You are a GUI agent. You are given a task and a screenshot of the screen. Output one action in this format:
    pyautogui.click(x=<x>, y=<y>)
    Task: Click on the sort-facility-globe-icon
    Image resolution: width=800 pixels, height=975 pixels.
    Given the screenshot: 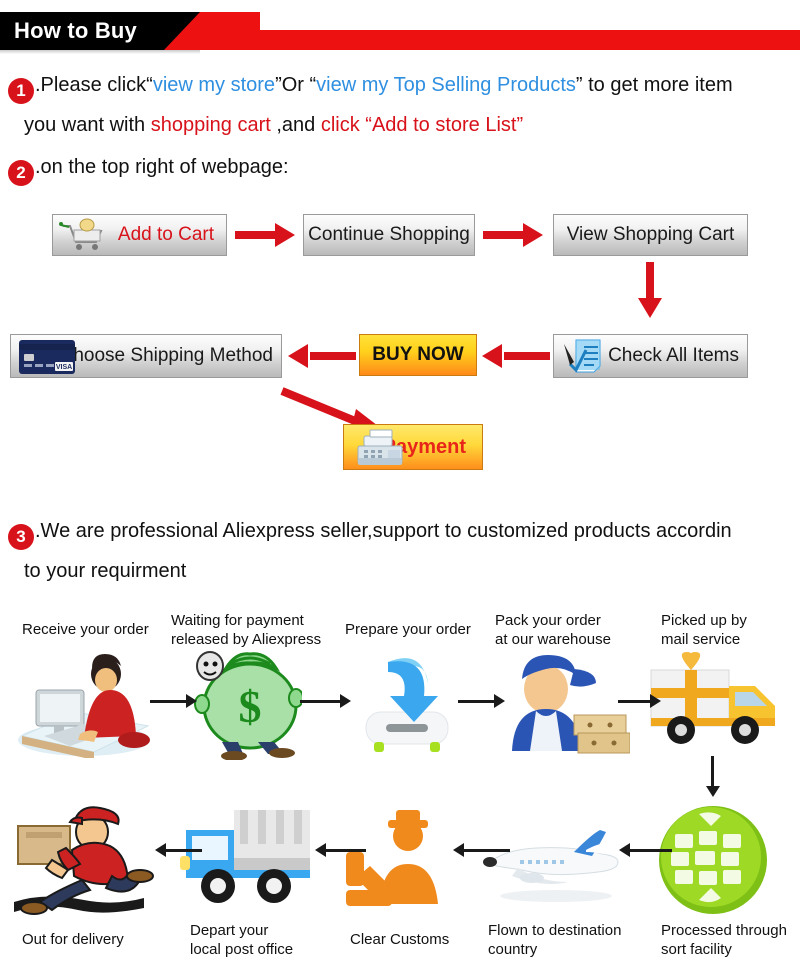 What is the action you would take?
    pyautogui.click(x=713, y=860)
    